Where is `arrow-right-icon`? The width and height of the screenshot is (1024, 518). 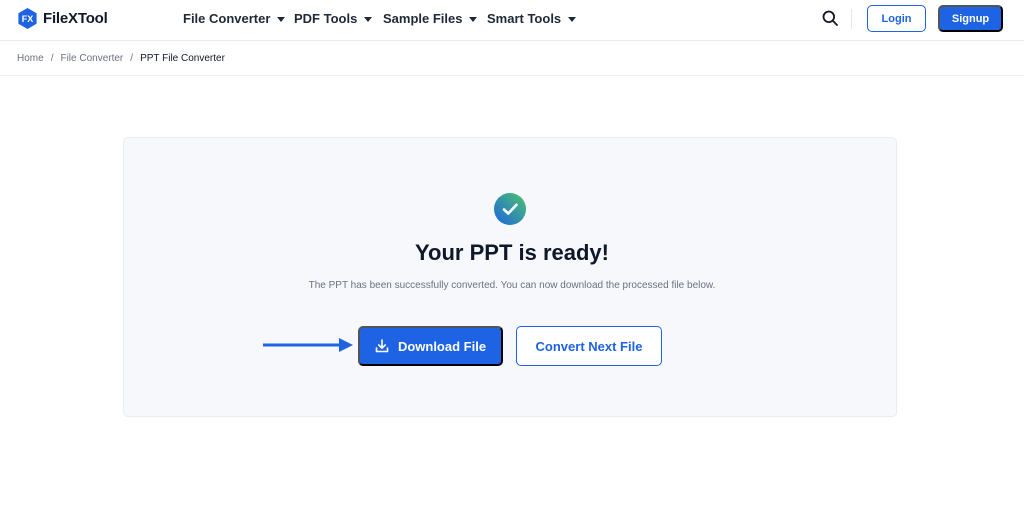 arrow-right-icon is located at coordinates (308, 345).